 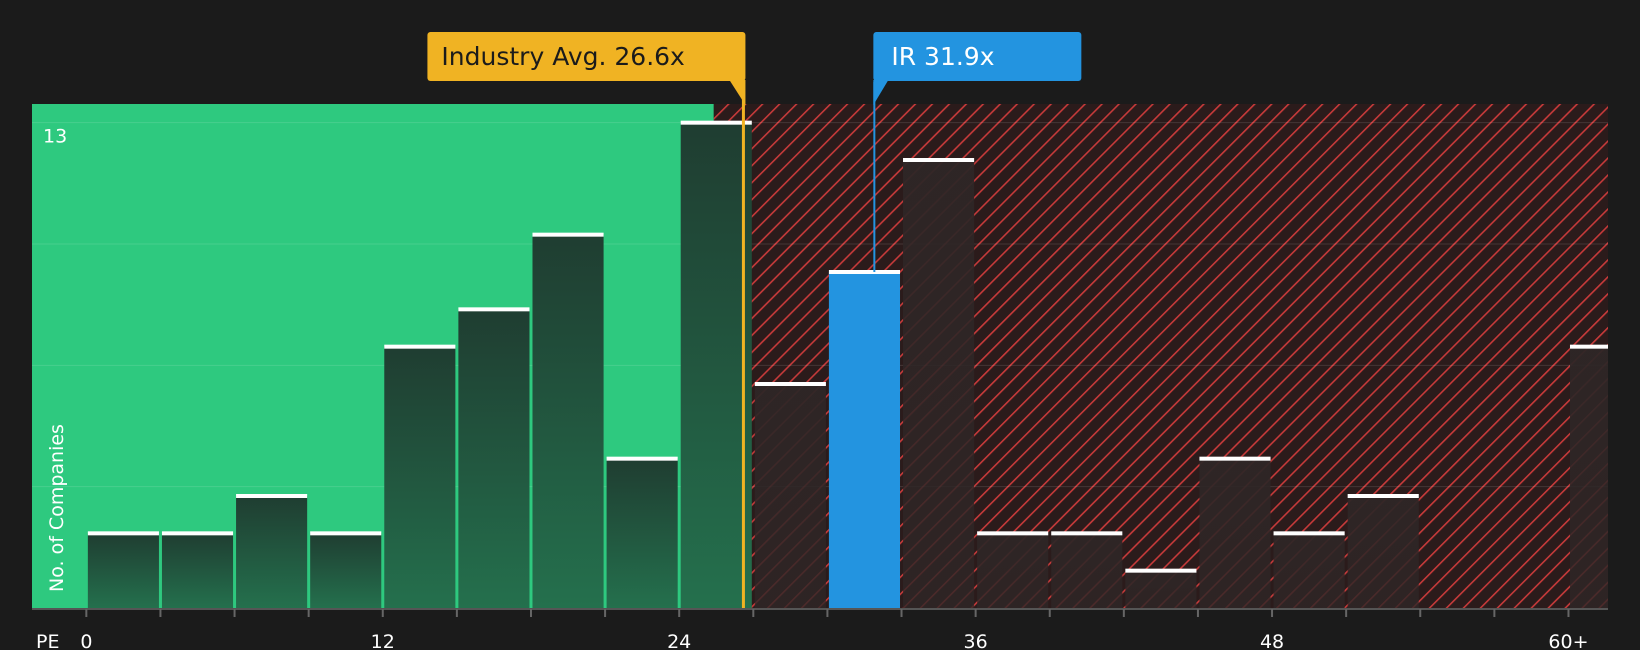 I want to click on x-tick-label: 12, so click(x=383, y=640).